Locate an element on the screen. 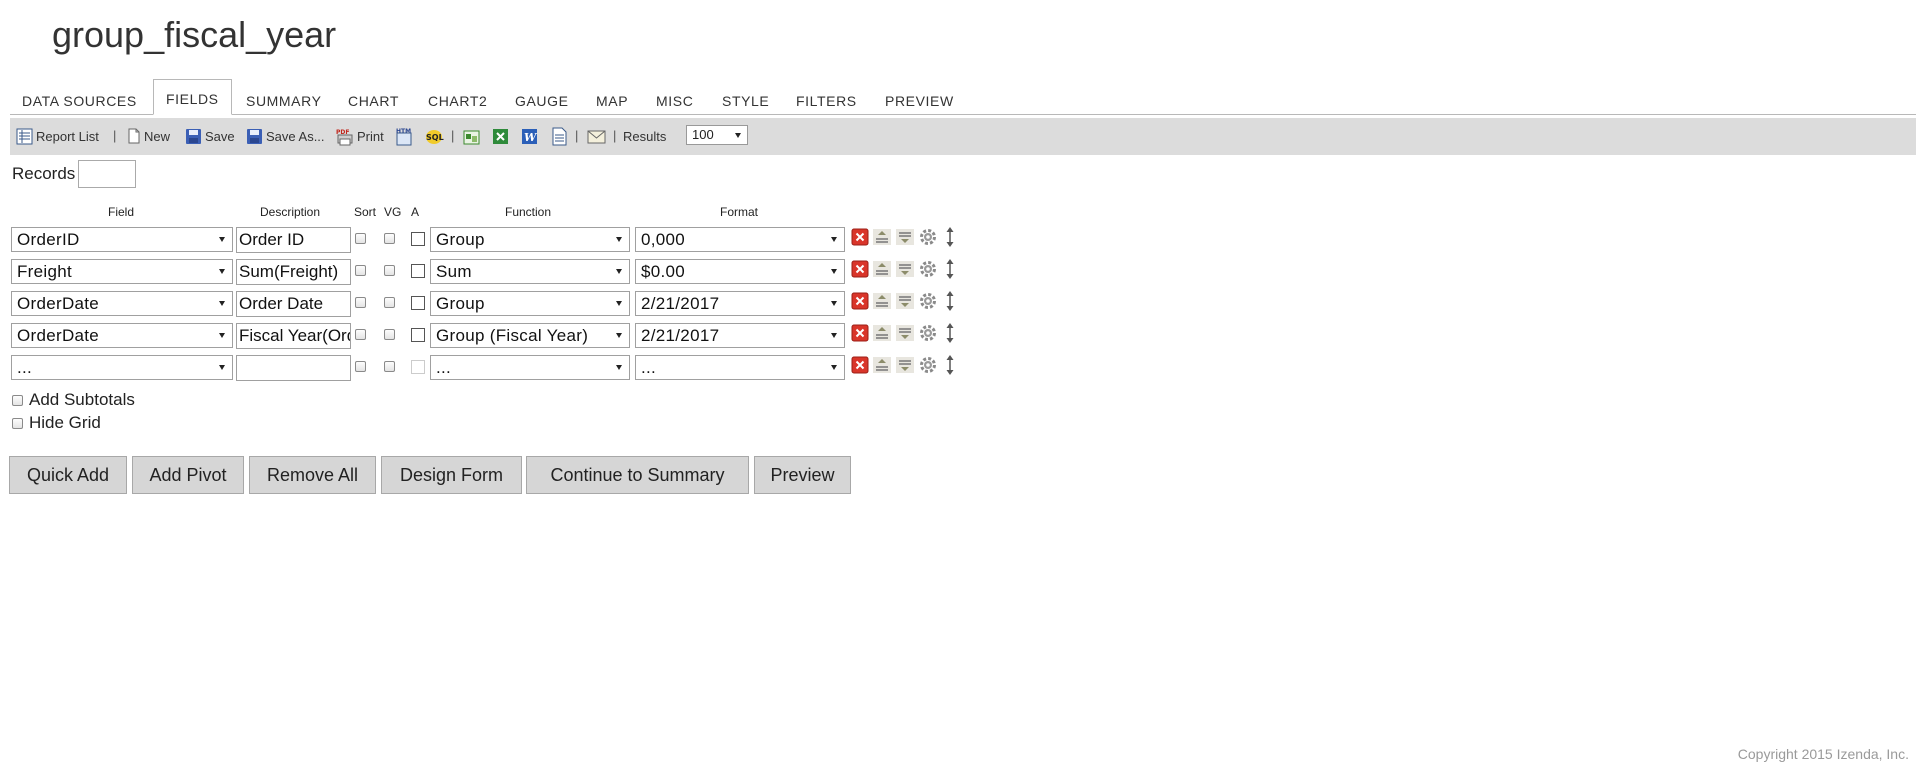  email-button is located at coordinates (598, 136).